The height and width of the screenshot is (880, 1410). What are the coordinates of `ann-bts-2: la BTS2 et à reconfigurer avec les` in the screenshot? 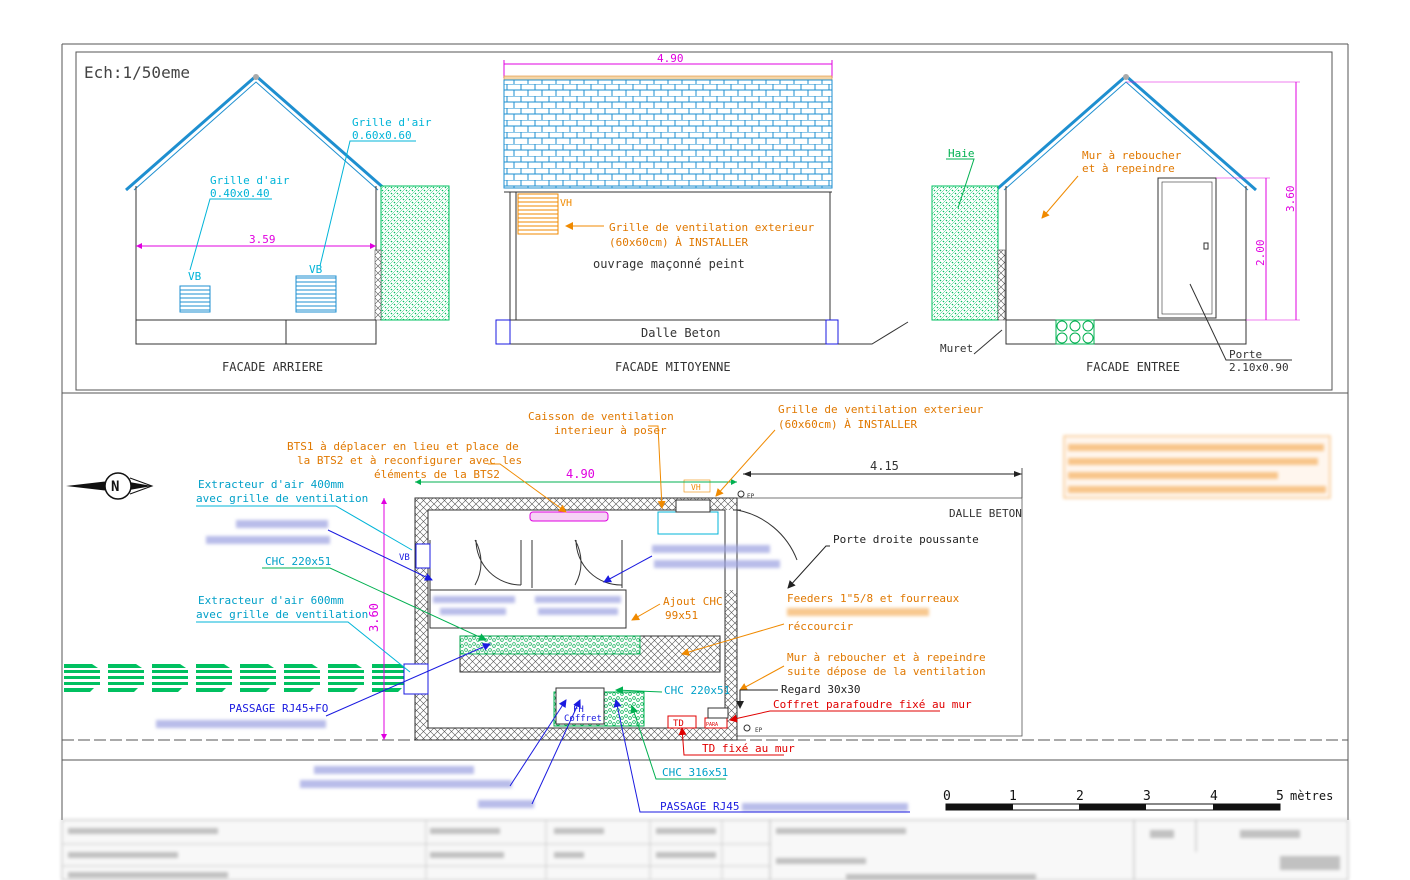 It's located at (409, 460).